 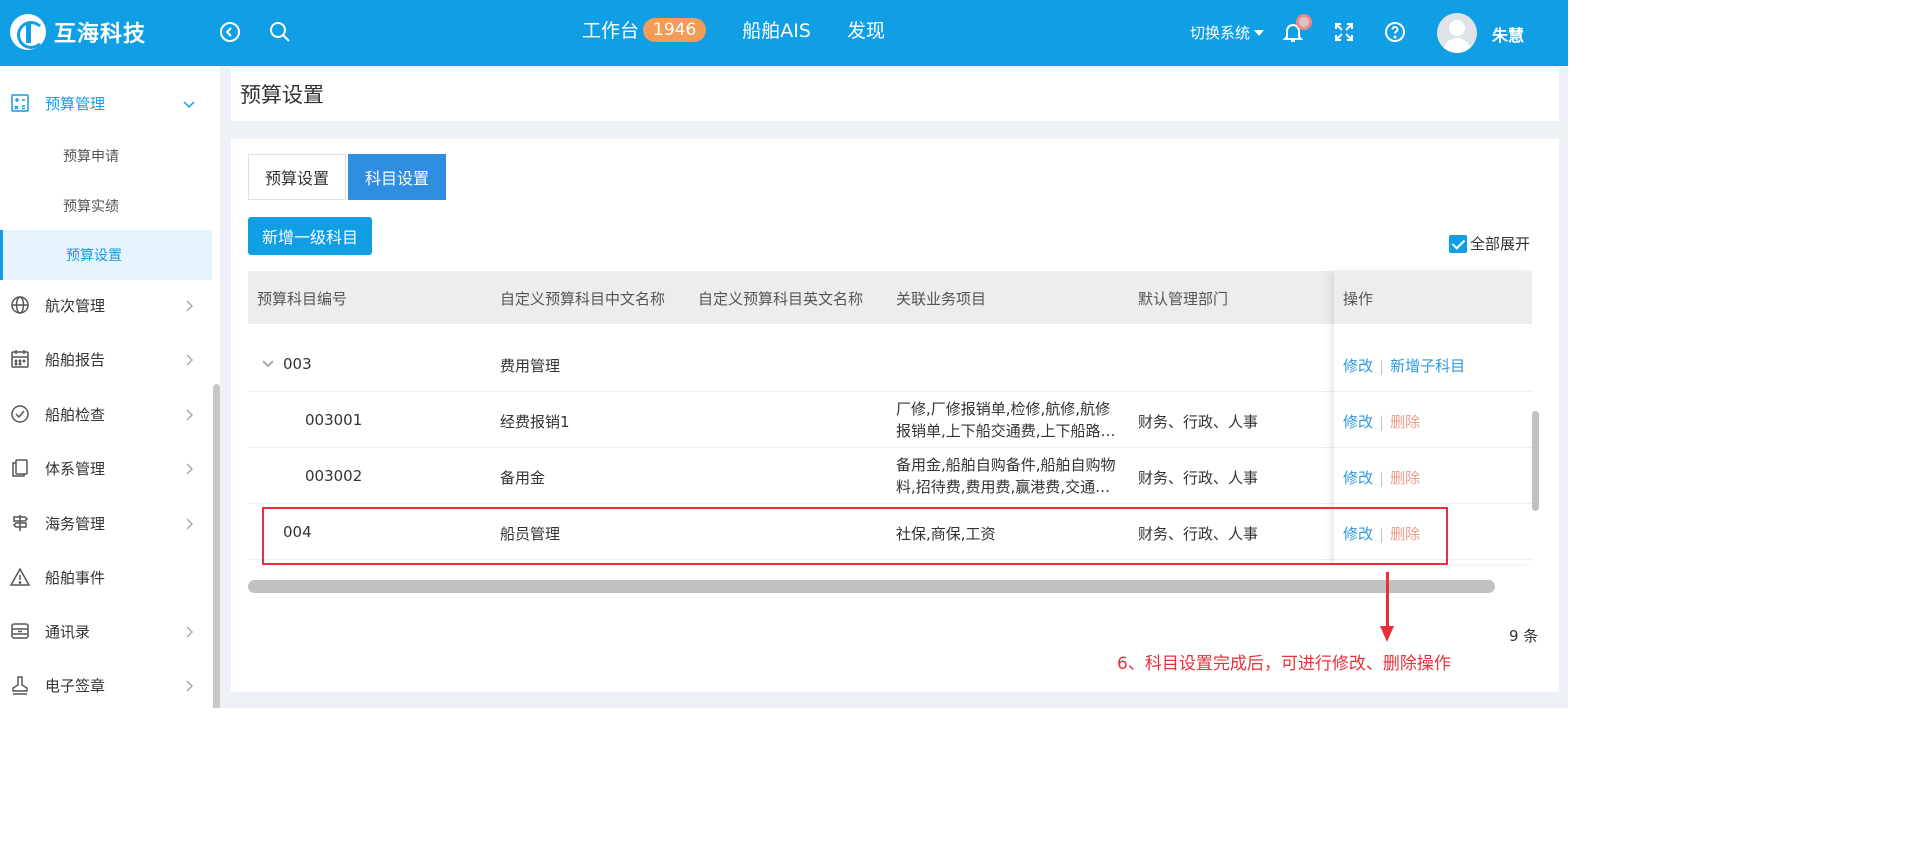 What do you see at coordinates (1304, 22) in the screenshot?
I see `notification-dot` at bounding box center [1304, 22].